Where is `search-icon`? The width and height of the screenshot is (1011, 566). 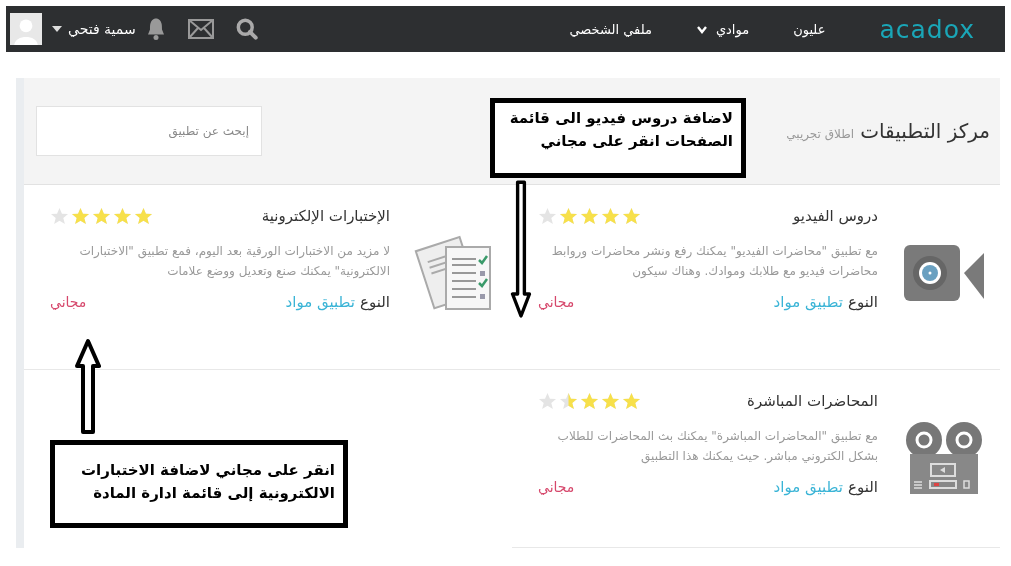 search-icon is located at coordinates (246, 29).